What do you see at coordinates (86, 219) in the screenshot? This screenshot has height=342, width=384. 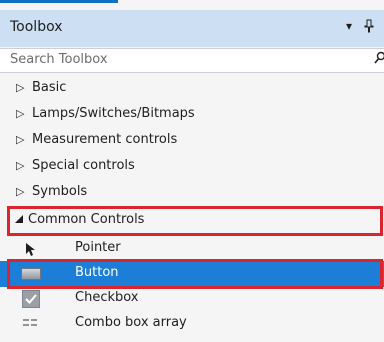 I see `category-label: Common Controls` at bounding box center [86, 219].